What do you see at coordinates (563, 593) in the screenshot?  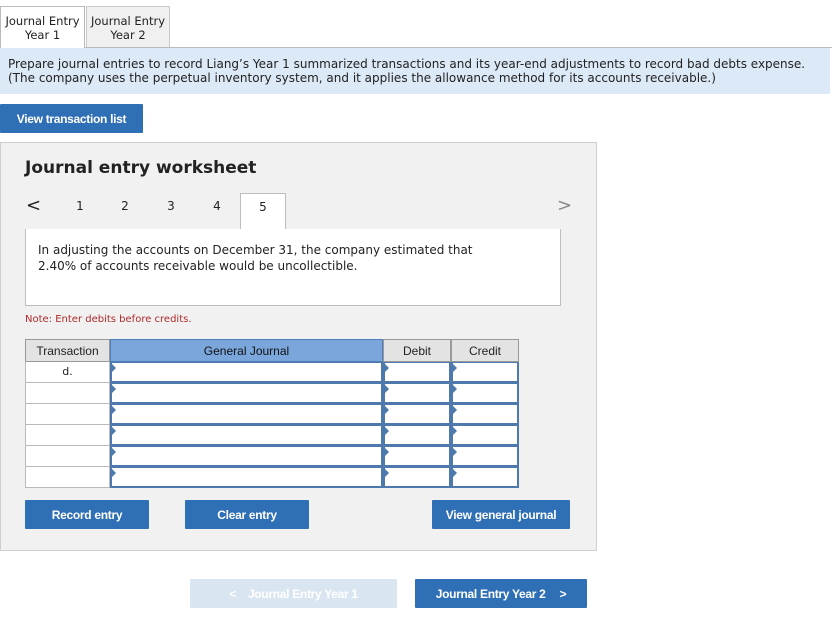 I see `chevron-right-icon: >` at bounding box center [563, 593].